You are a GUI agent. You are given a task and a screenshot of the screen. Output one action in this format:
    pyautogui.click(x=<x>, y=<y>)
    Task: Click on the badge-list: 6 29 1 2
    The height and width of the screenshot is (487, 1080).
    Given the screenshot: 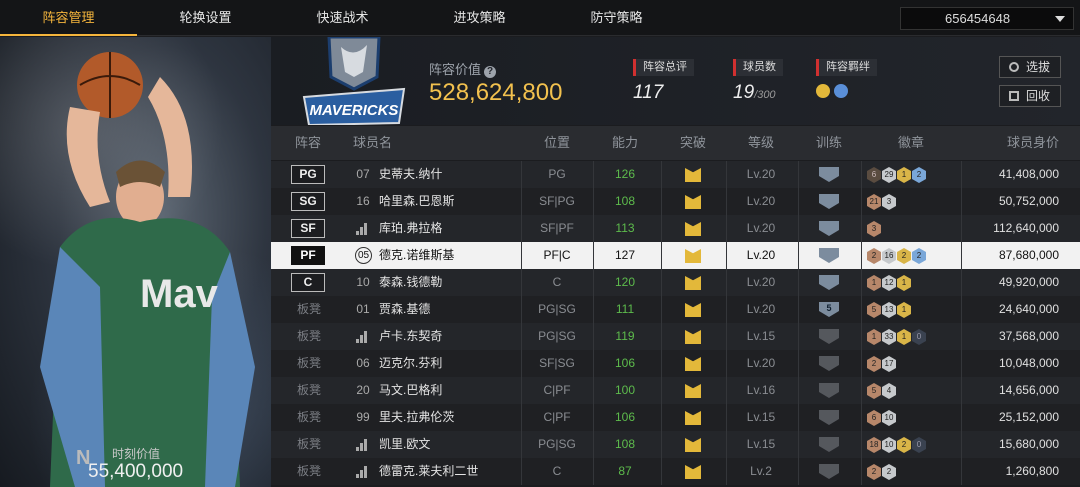 What is the action you would take?
    pyautogui.click(x=897, y=174)
    